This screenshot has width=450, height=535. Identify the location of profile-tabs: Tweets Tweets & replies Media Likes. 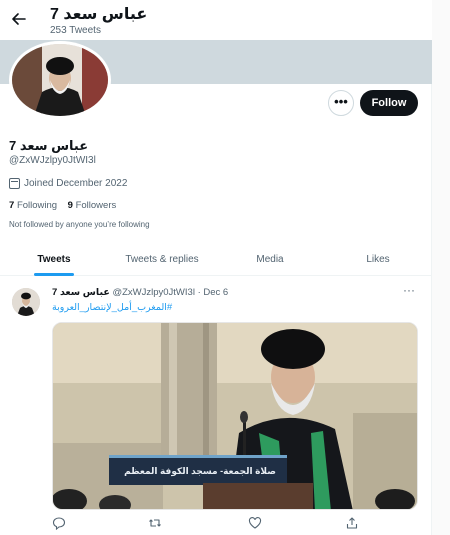
(216, 261).